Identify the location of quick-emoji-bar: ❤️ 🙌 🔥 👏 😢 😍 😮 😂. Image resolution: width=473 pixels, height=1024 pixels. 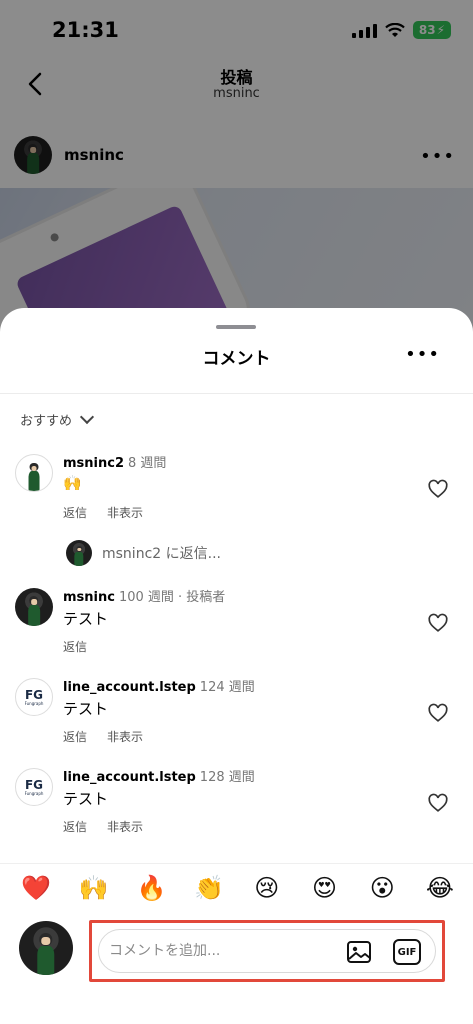
(238, 888).